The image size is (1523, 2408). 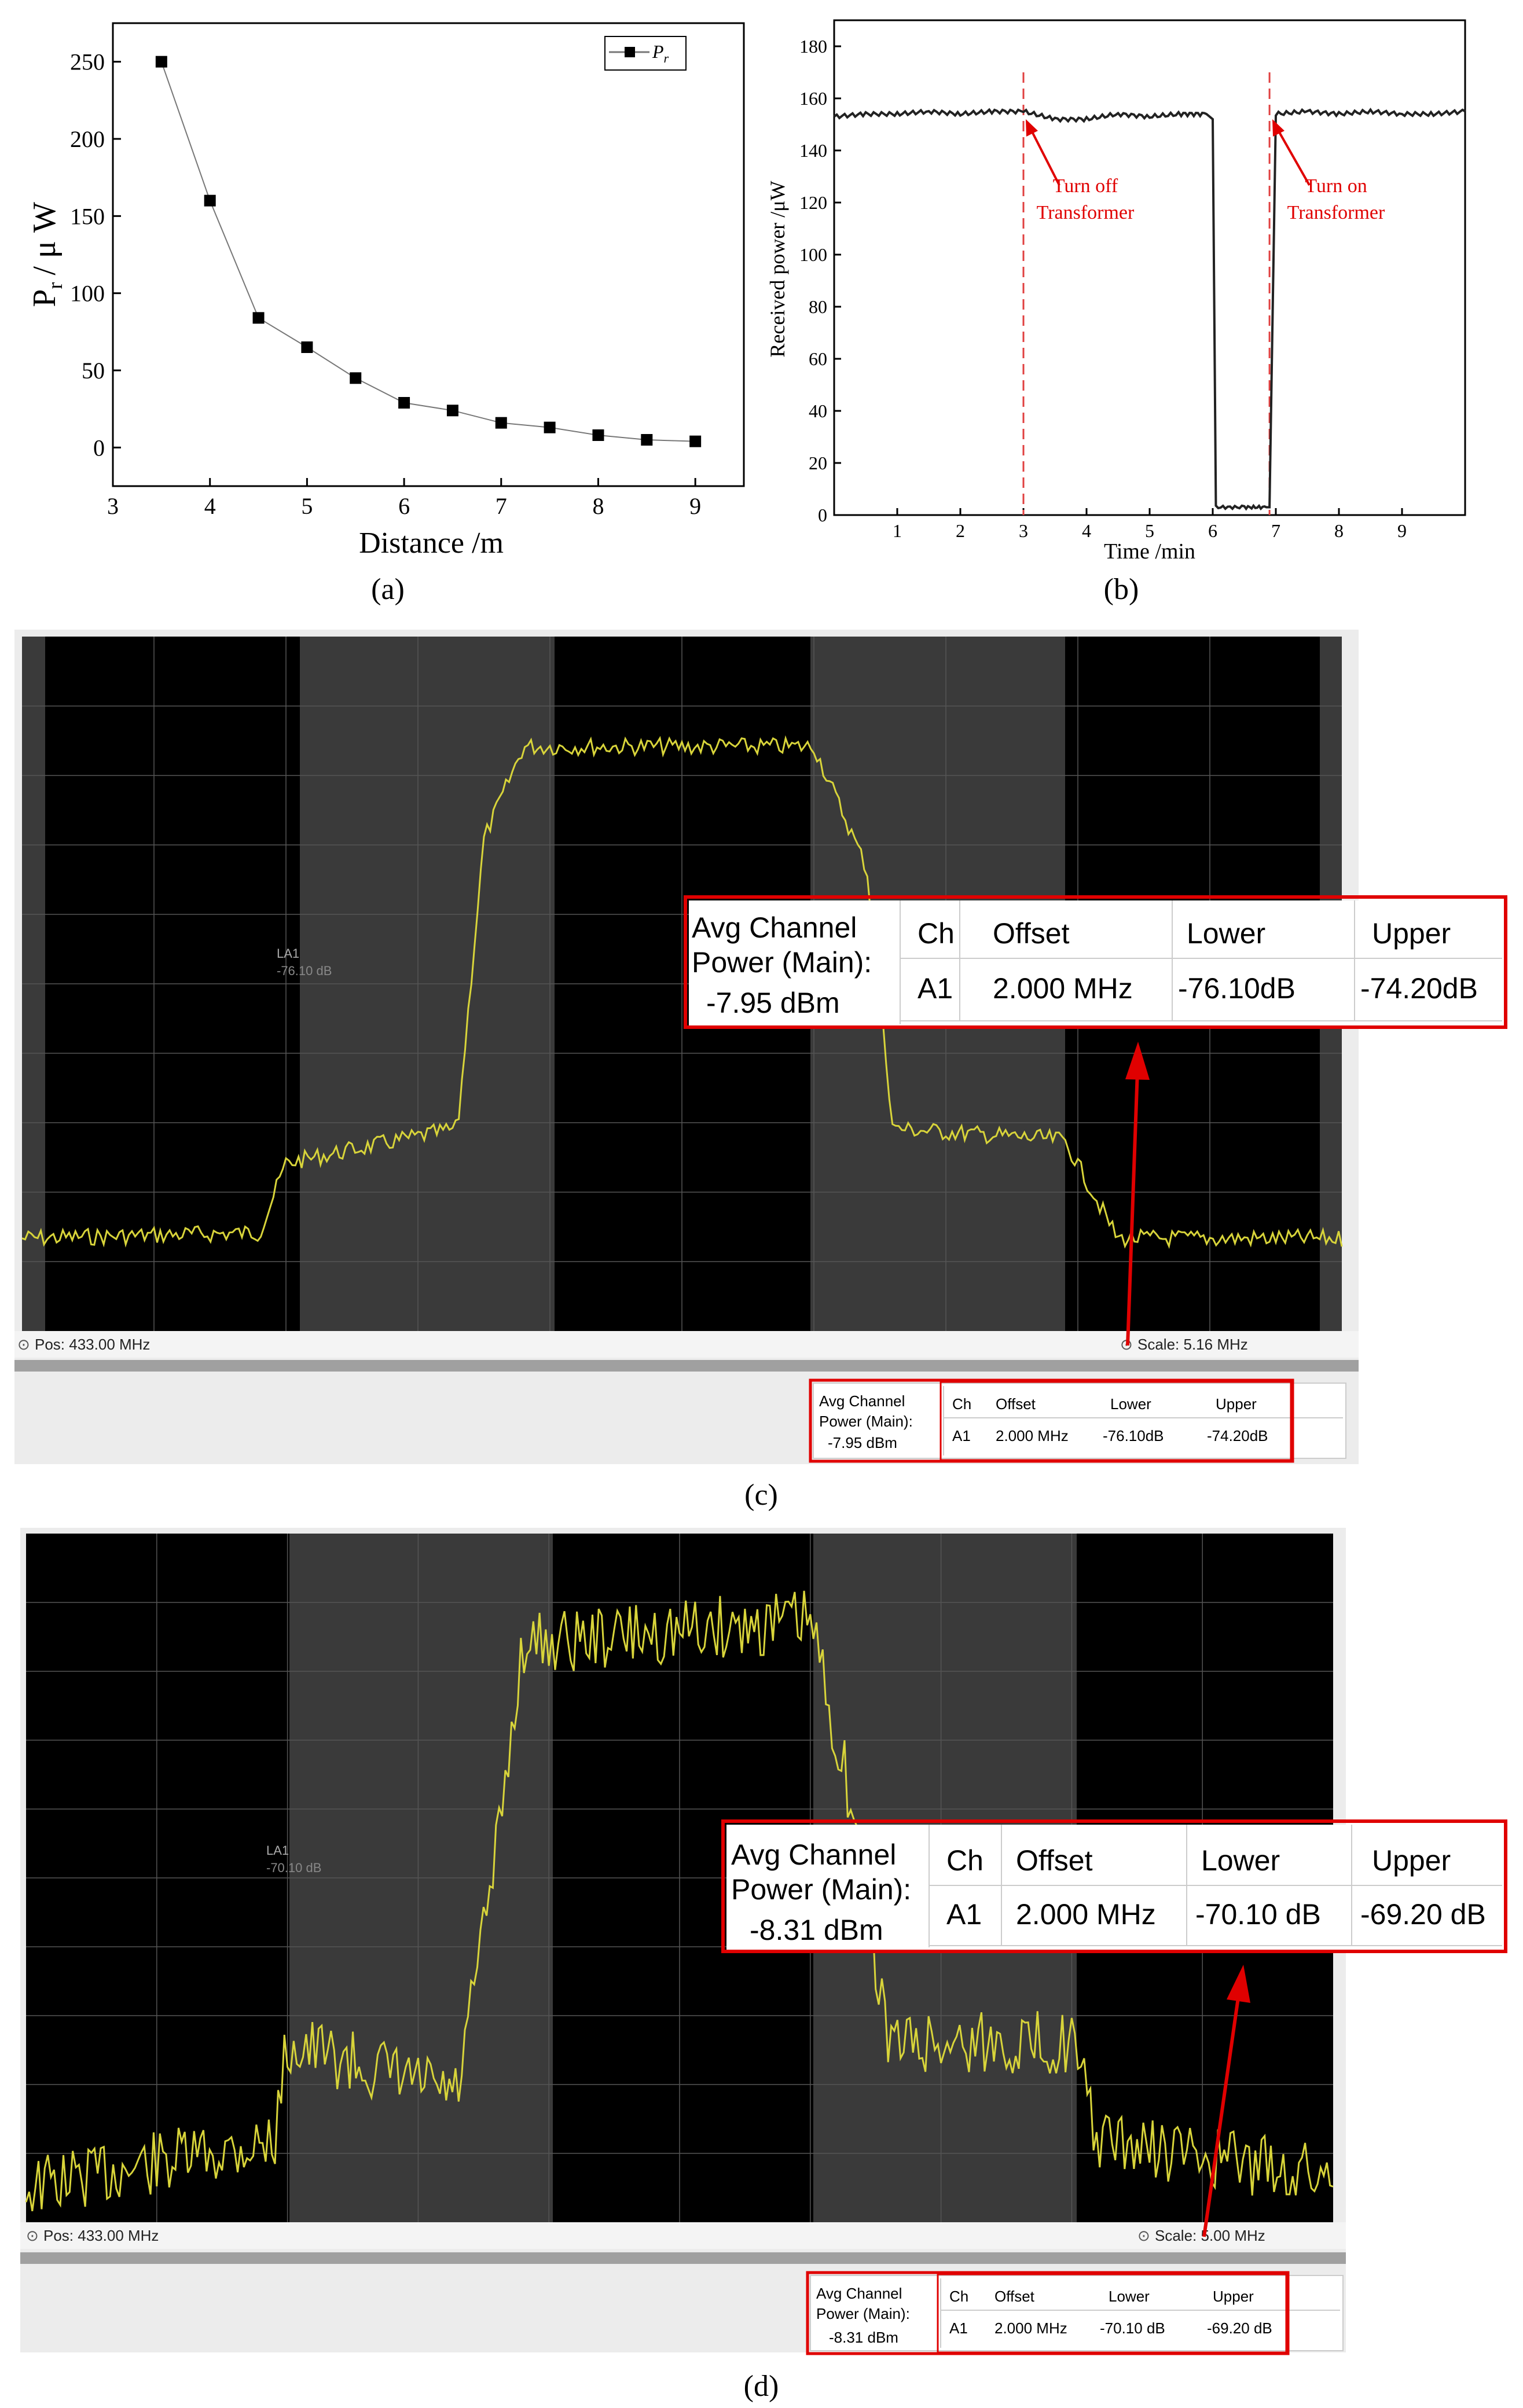 I want to click on chart-a-legend-box, so click(x=645, y=53).